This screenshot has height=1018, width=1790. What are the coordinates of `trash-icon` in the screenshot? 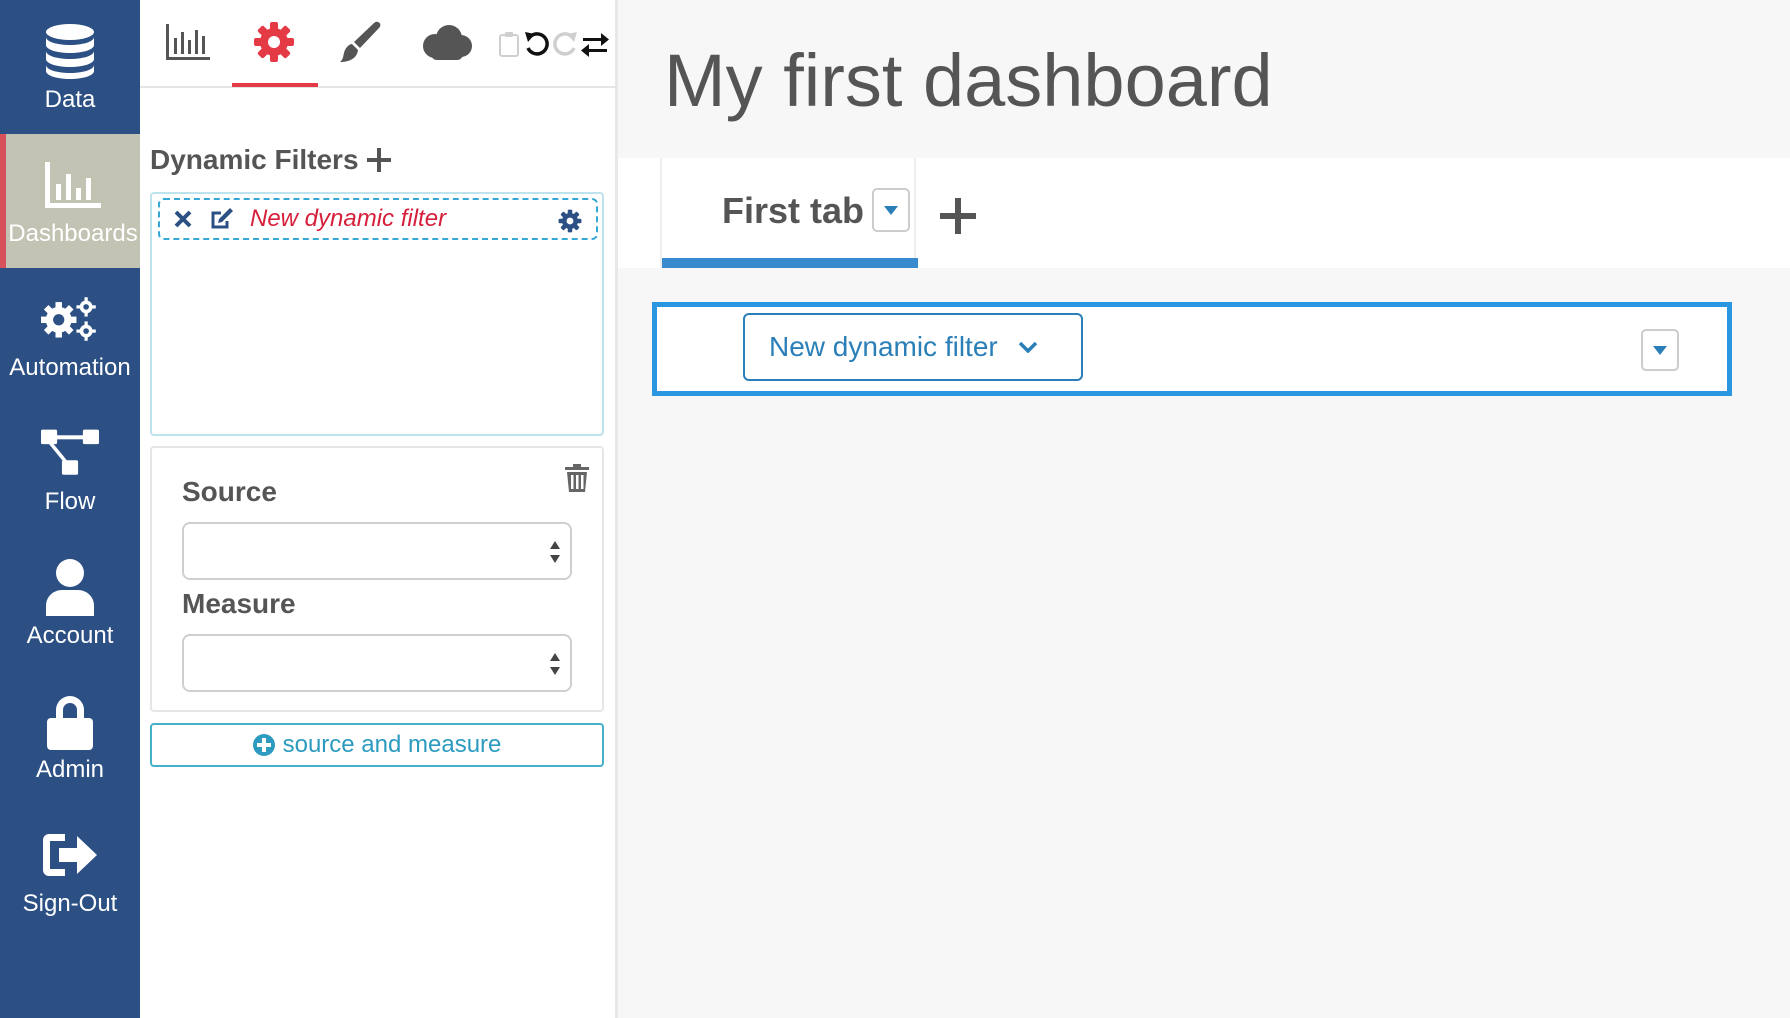 It's located at (577, 478).